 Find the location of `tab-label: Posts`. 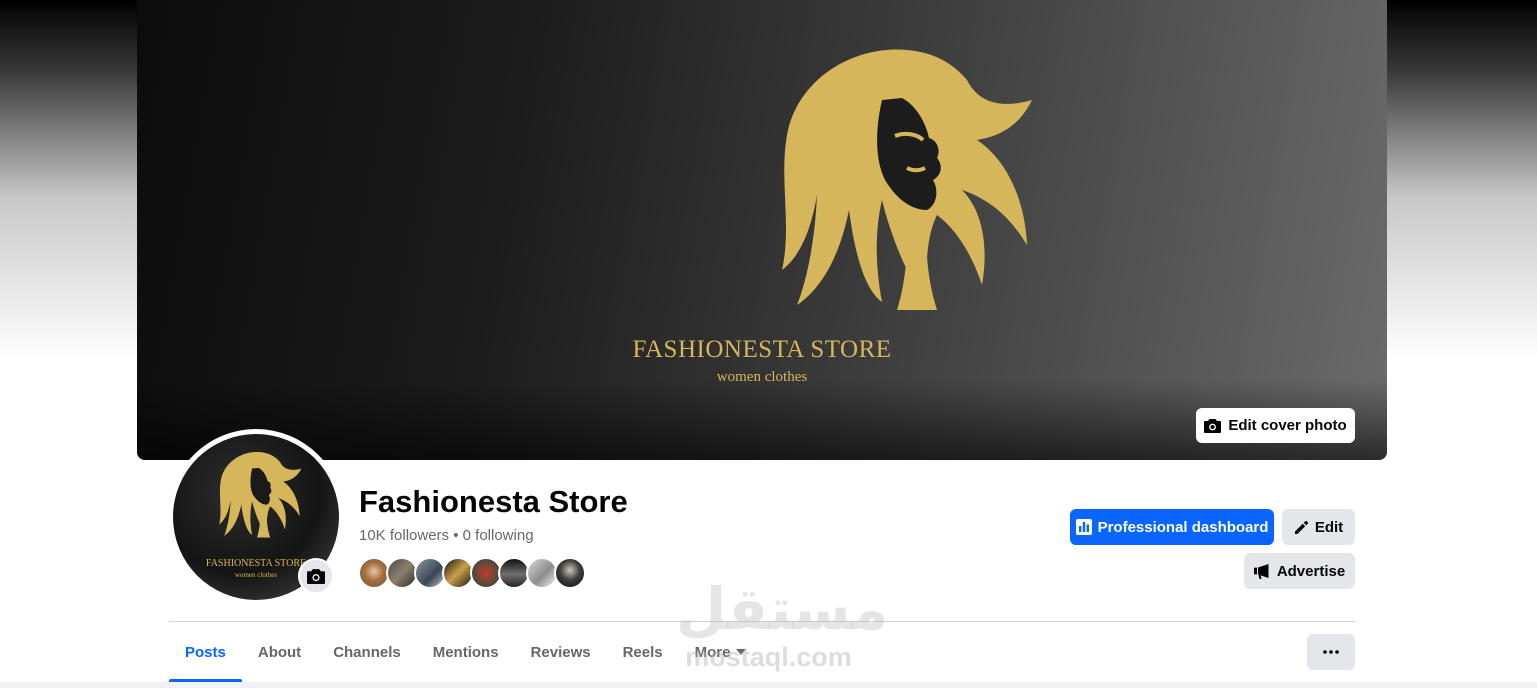

tab-label: Posts is located at coordinates (205, 652).